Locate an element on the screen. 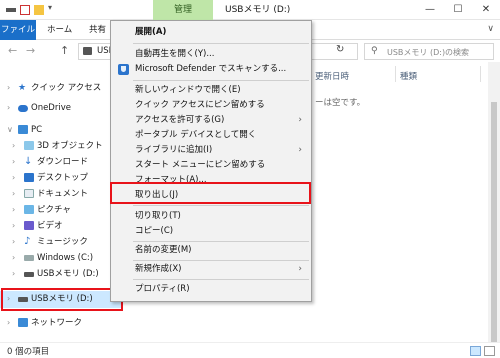 Image resolution: width=500 pixels, height=358 pixels. nav-pictures: › ピクチャ is located at coordinates (61, 210).